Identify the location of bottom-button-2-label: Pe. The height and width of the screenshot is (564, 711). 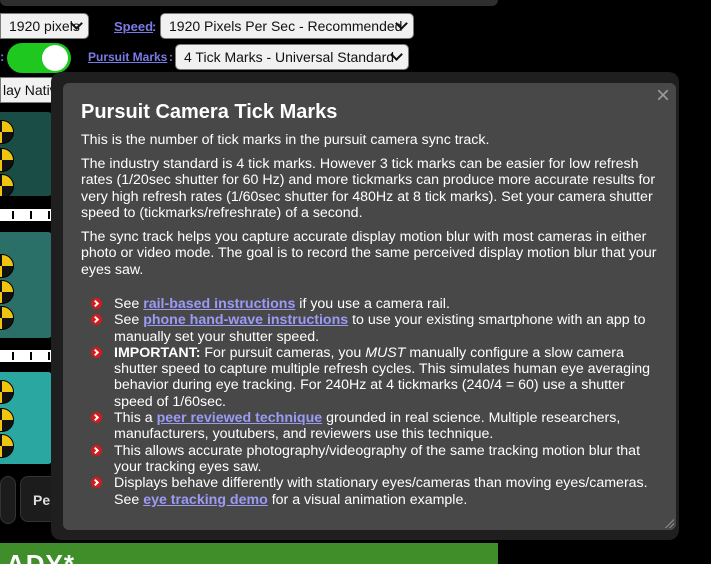
(42, 500).